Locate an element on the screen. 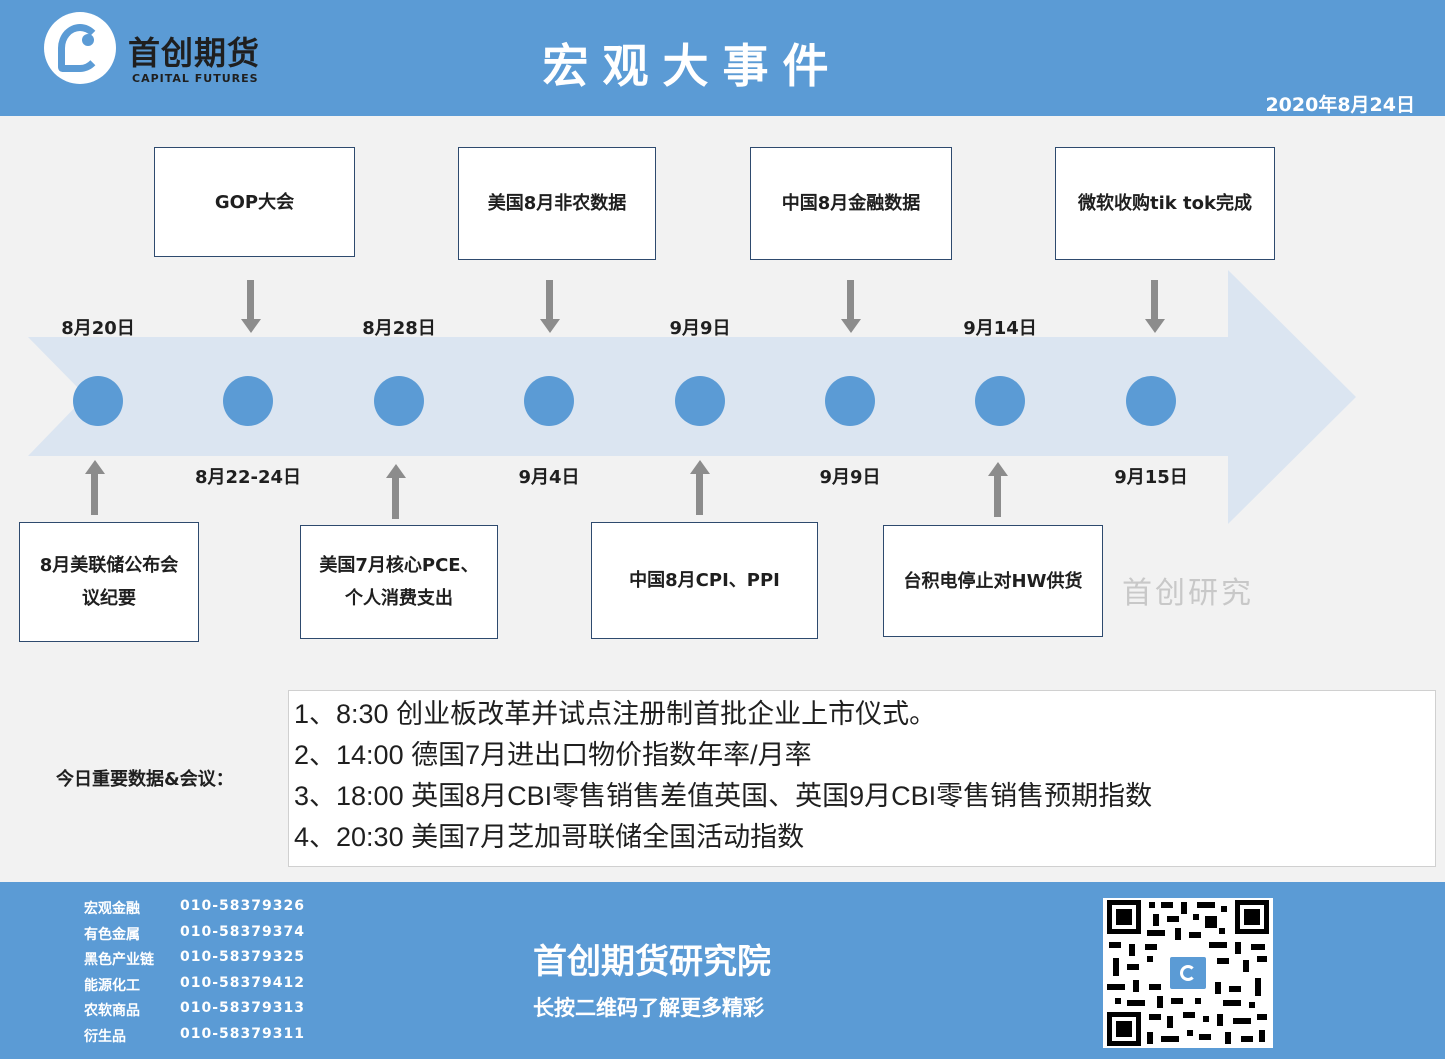 The width and height of the screenshot is (1445, 1059). header-banner: 首创期货 CAPITAL FUTURES 宏观大事件 2020年8月24日 is located at coordinates (722, 58).